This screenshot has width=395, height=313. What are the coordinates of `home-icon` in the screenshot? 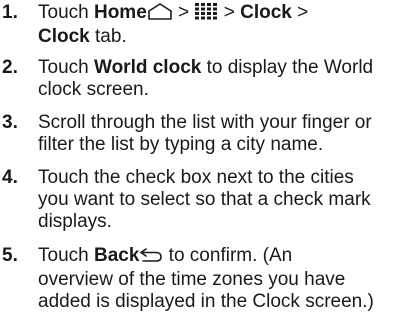 It's located at (160, 14).